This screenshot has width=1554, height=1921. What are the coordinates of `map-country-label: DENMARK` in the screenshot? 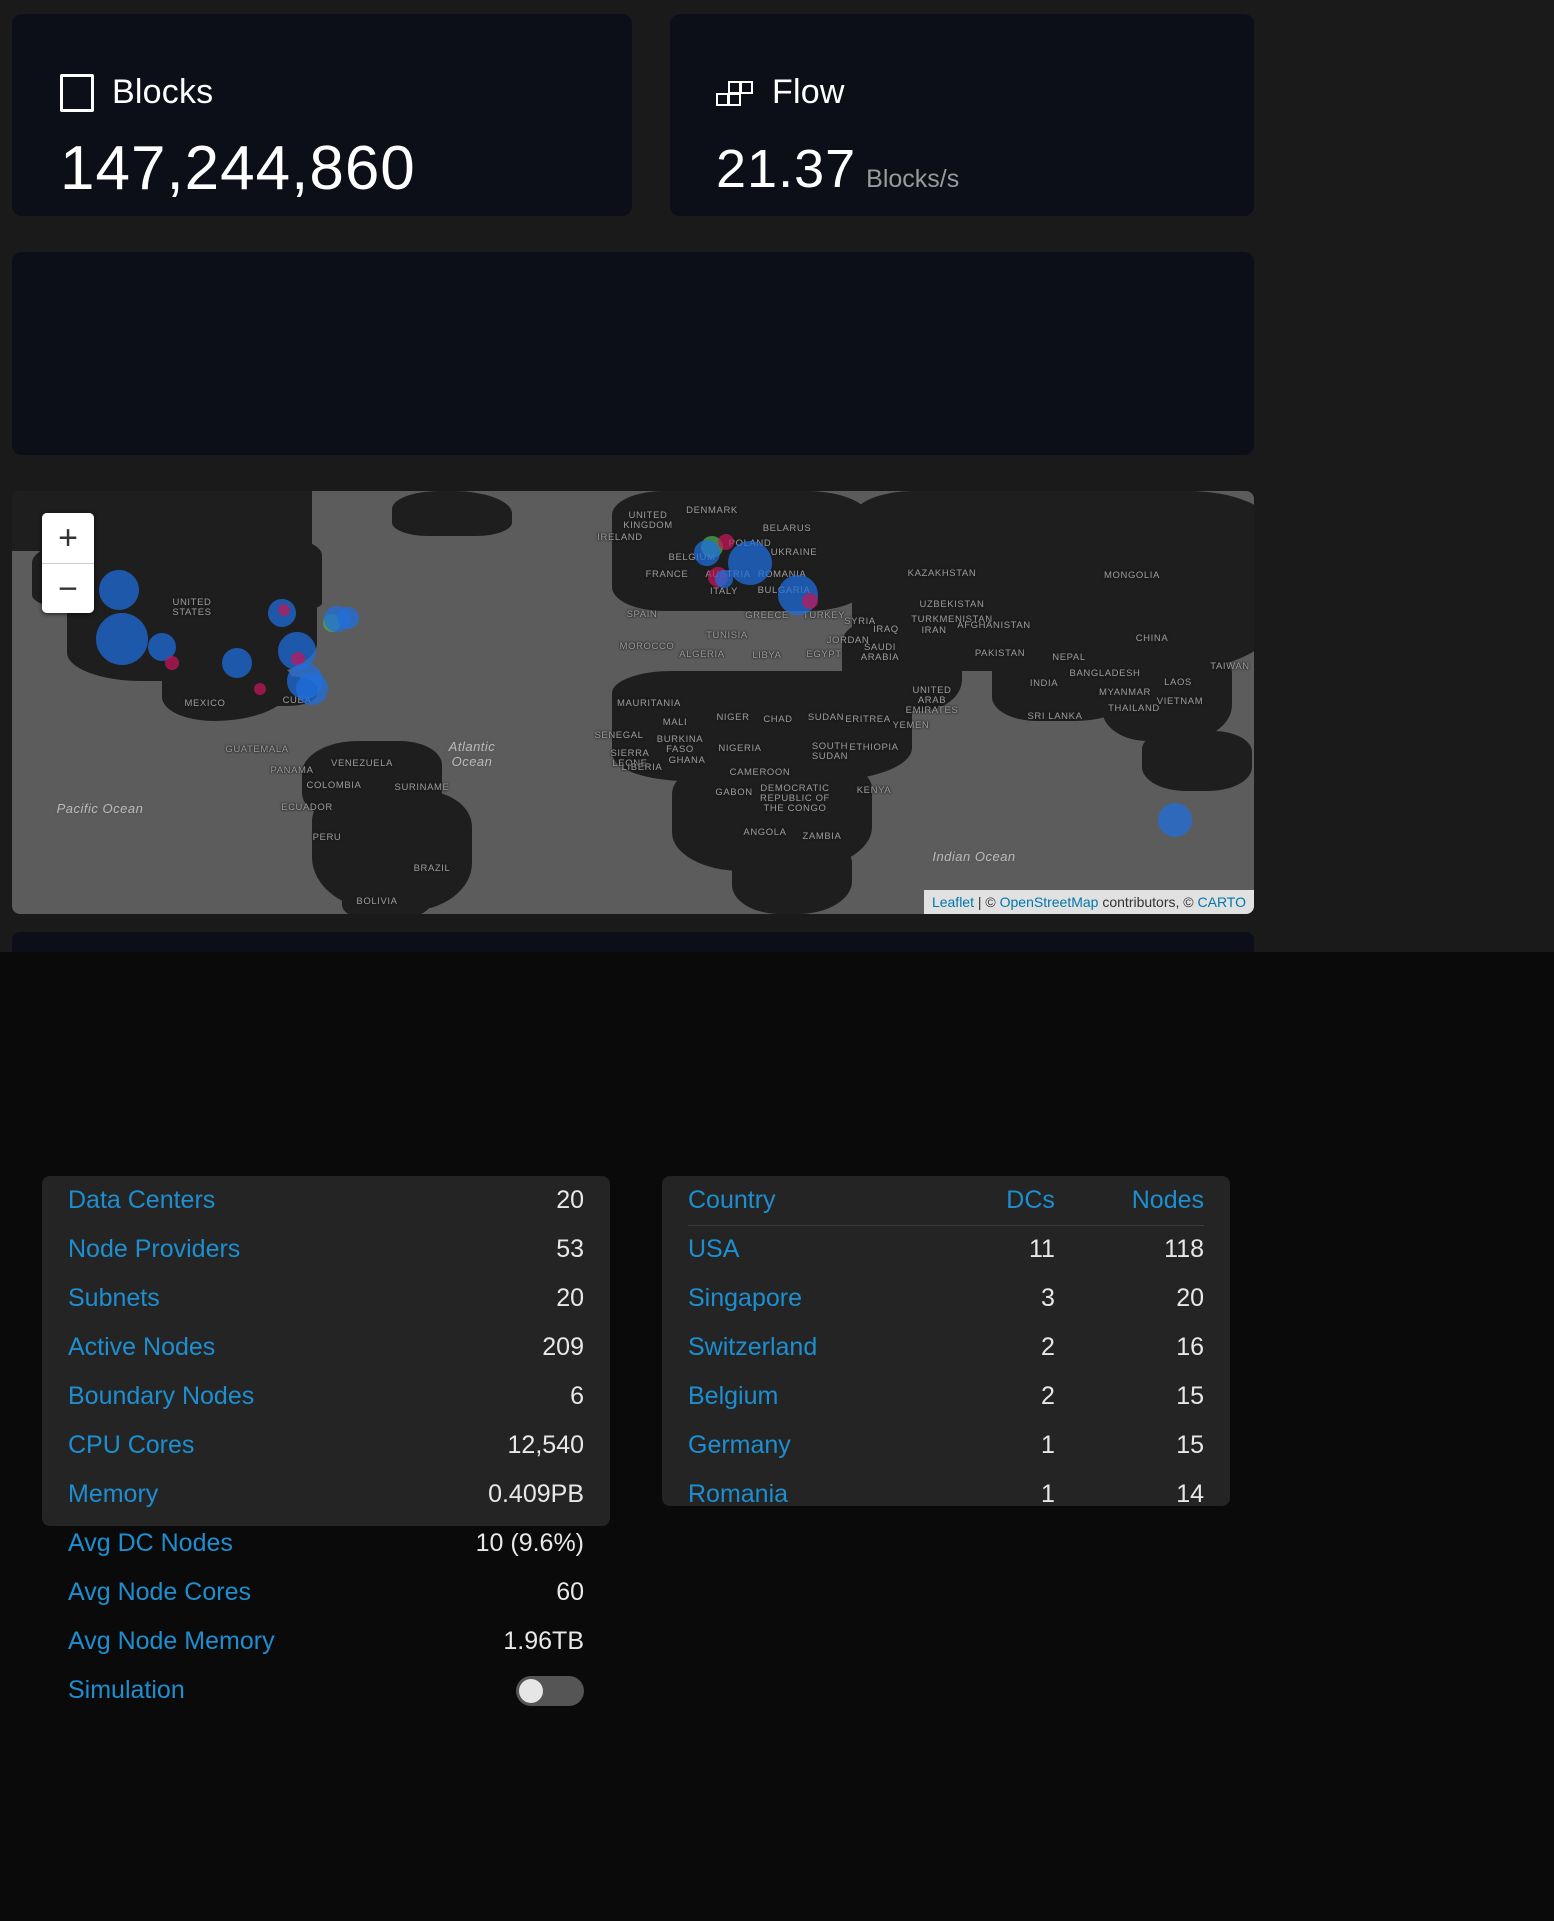 It's located at (712, 510).